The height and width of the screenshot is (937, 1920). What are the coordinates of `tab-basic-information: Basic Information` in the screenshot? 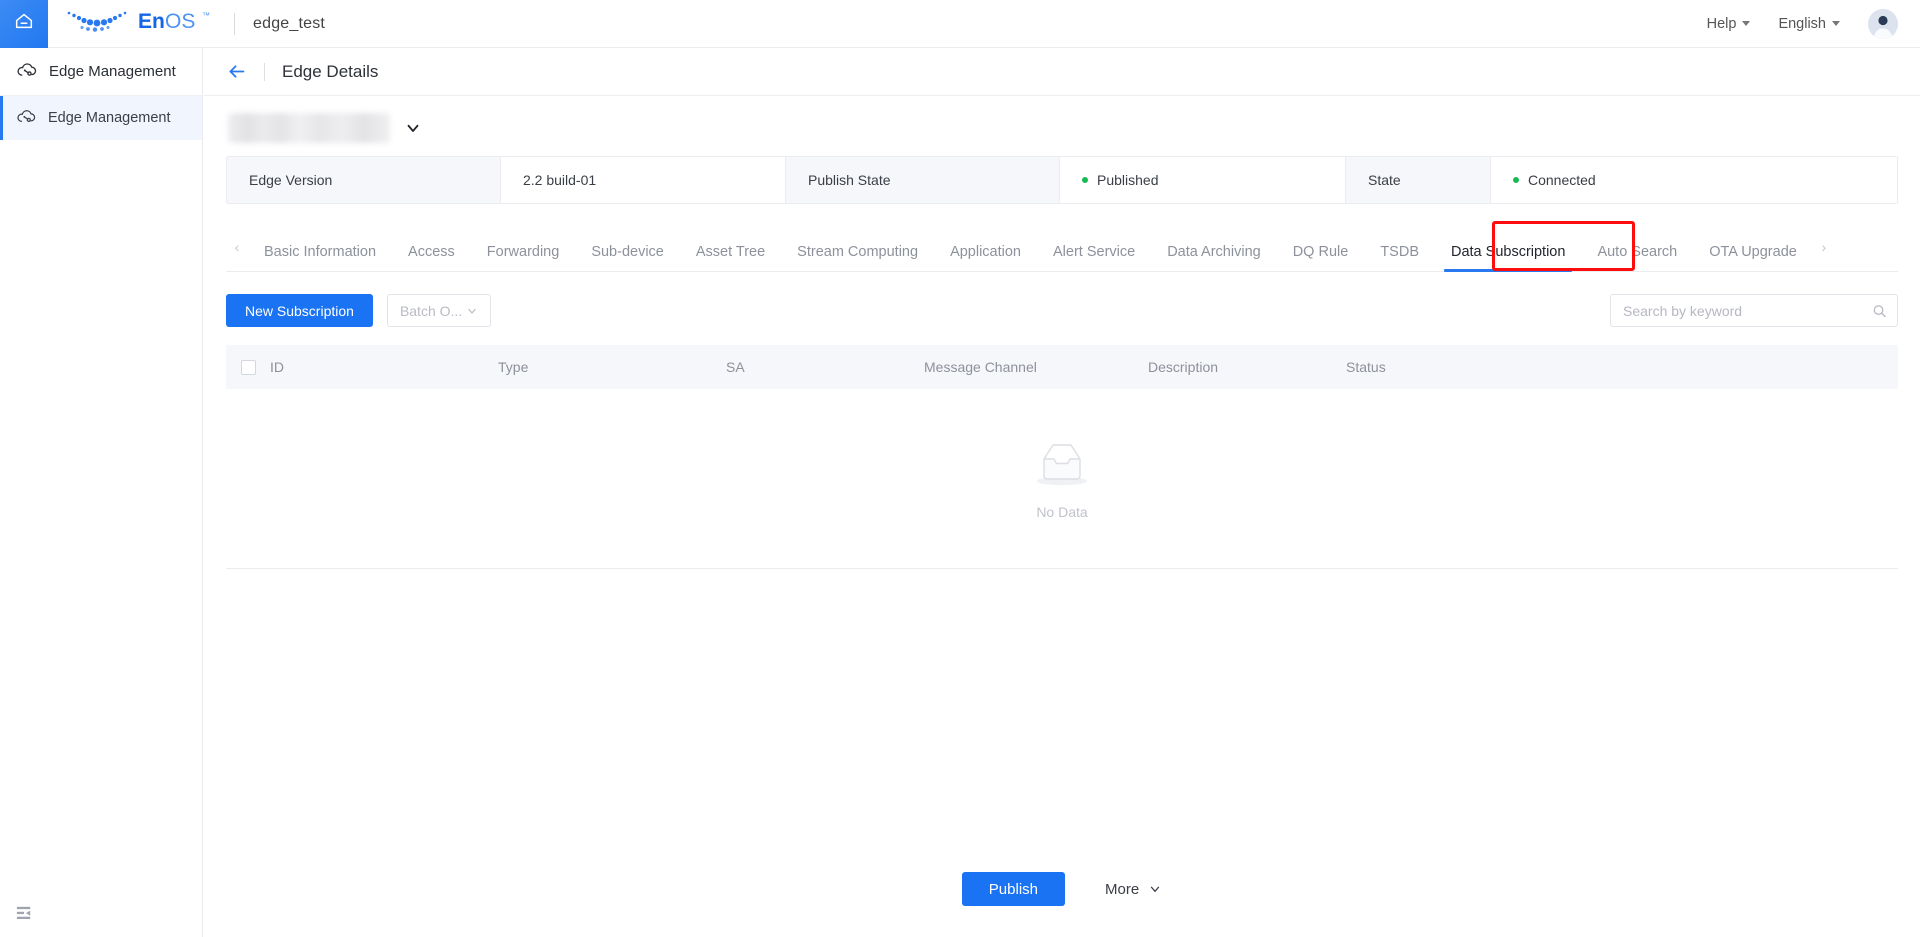 It's located at (320, 257).